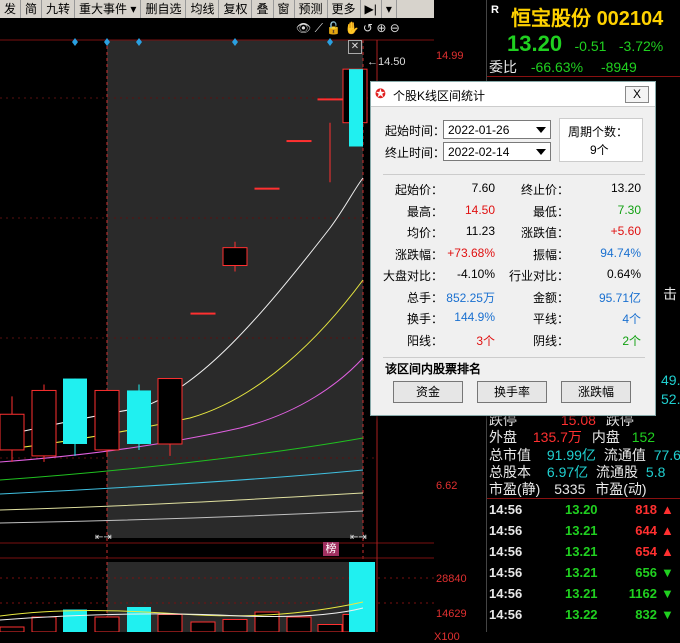 This screenshot has width=680, height=643. Describe the element at coordinates (515, 489) in the screenshot. I see `pe-static-label: 市盈(静)` at that location.